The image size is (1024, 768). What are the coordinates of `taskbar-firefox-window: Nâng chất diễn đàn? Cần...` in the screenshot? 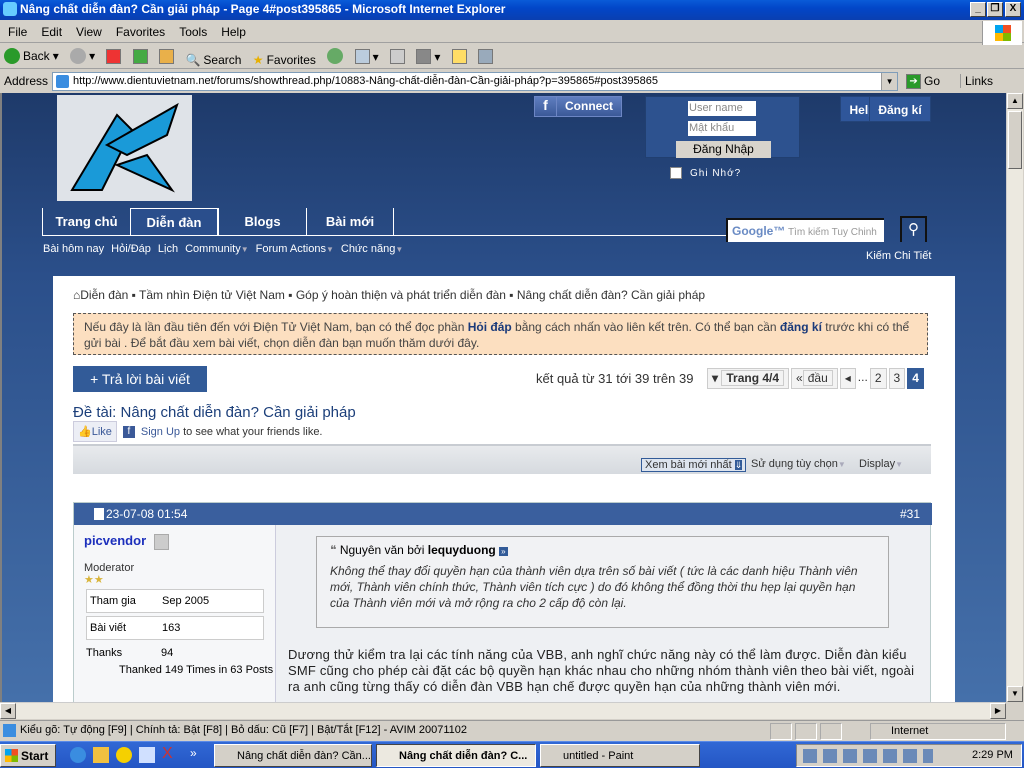 It's located at (293, 755).